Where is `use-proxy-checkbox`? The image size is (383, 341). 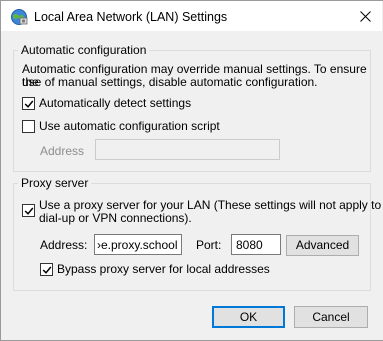
use-proxy-checkbox is located at coordinates (28, 210).